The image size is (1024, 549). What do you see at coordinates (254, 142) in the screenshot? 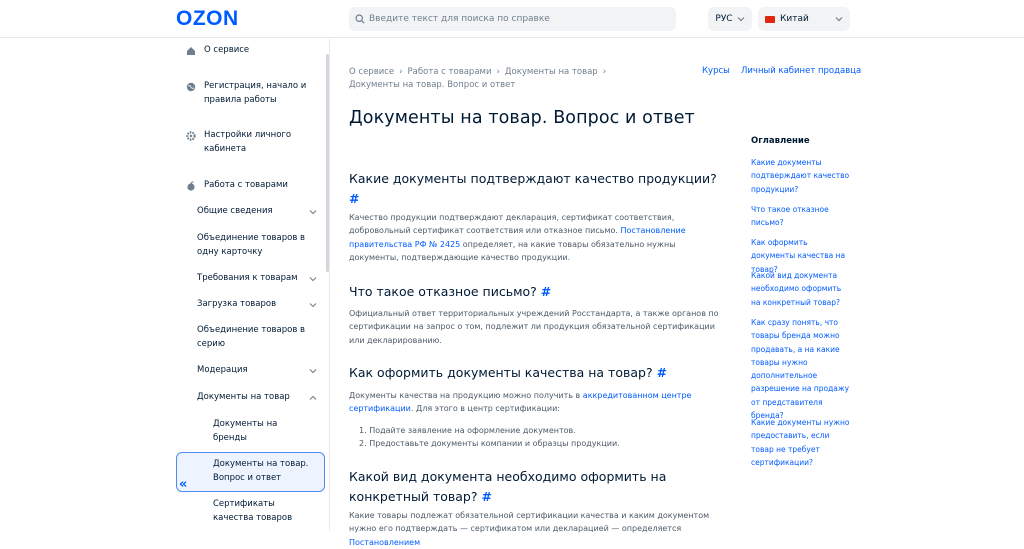
I see `sidebar-item-settings: Настройки личного кабинета` at bounding box center [254, 142].